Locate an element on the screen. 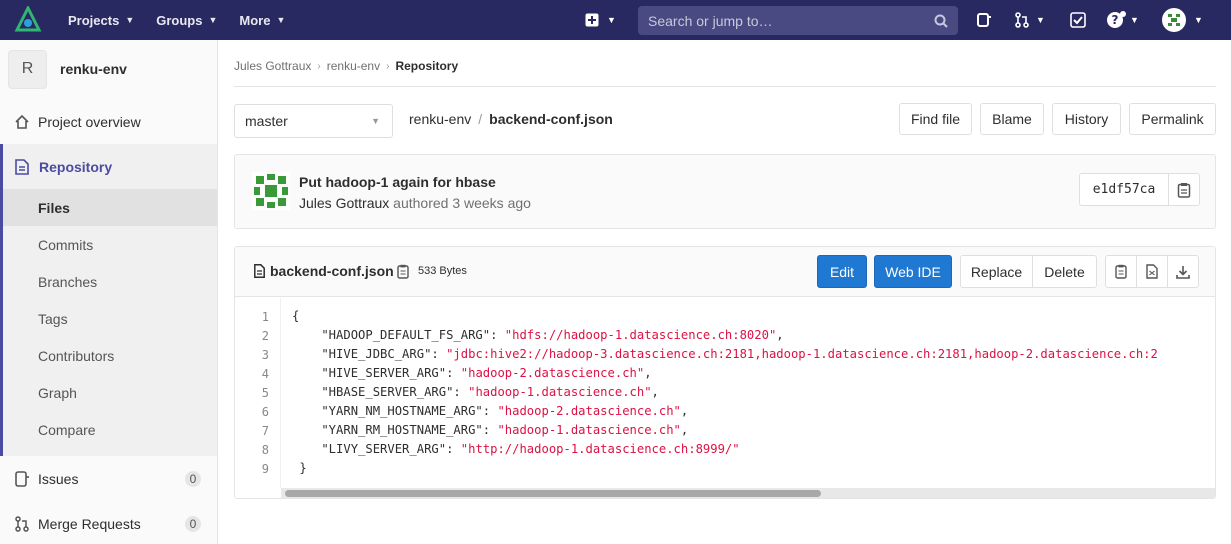  sidebar-item-issues: Issues 0 is located at coordinates (108, 479).